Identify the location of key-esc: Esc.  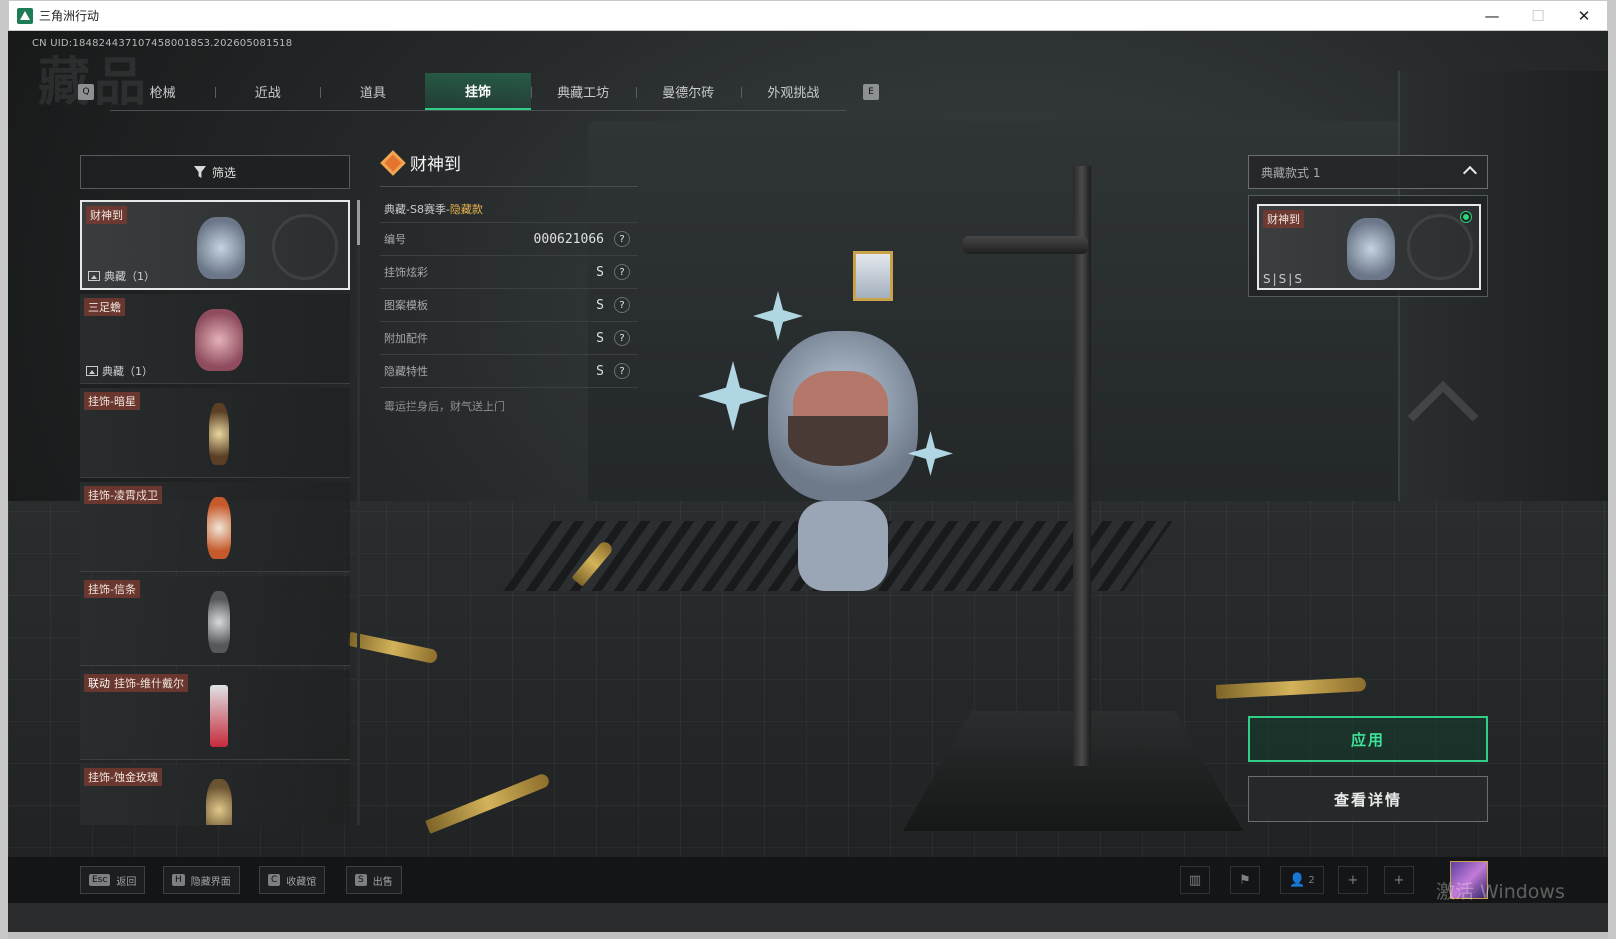
(100, 880).